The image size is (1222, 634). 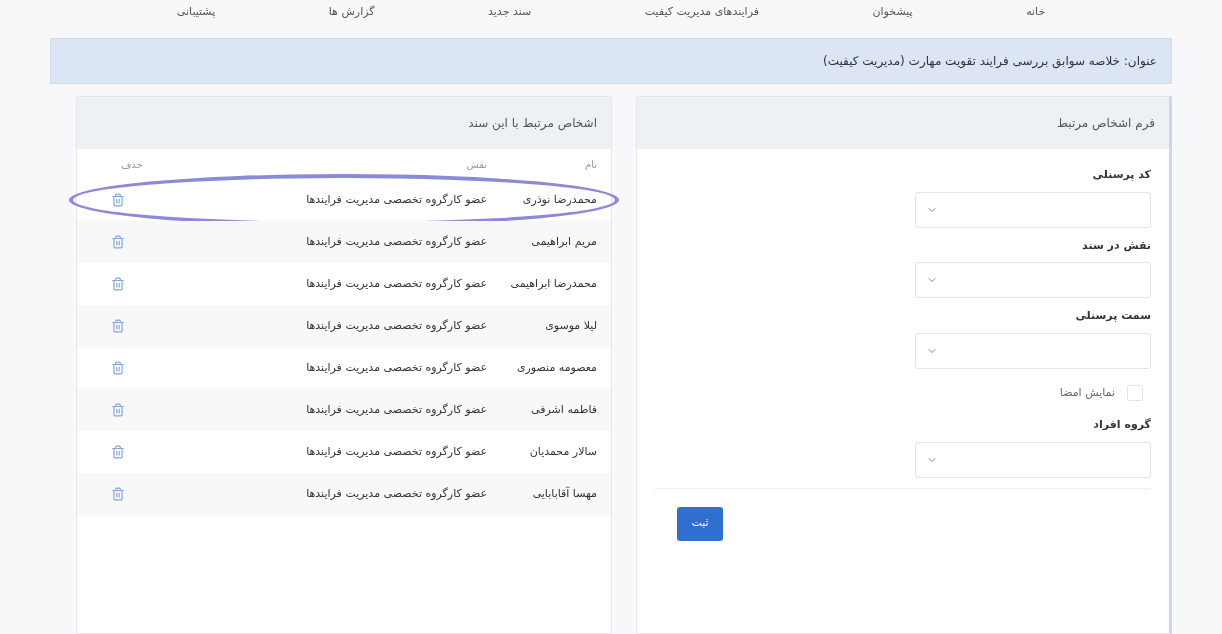 What do you see at coordinates (132, 164) in the screenshot?
I see `column-header: حذف` at bounding box center [132, 164].